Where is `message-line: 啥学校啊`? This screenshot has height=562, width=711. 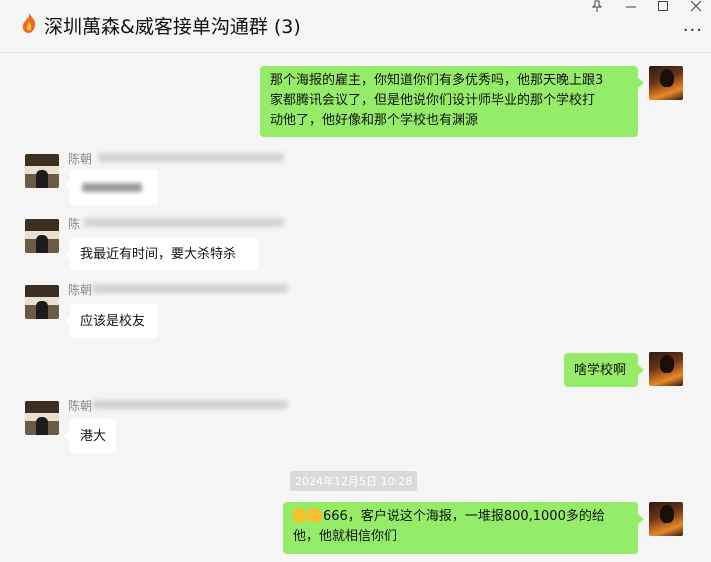 message-line: 啥学校啊 is located at coordinates (600, 370).